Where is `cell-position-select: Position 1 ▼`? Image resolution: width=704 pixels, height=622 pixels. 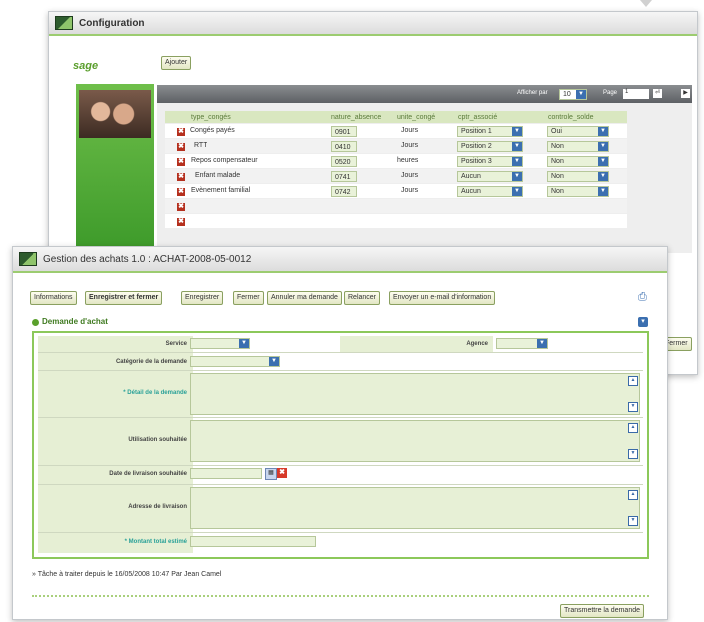
cell-position-select: Position 1 ▼ is located at coordinates (490, 131).